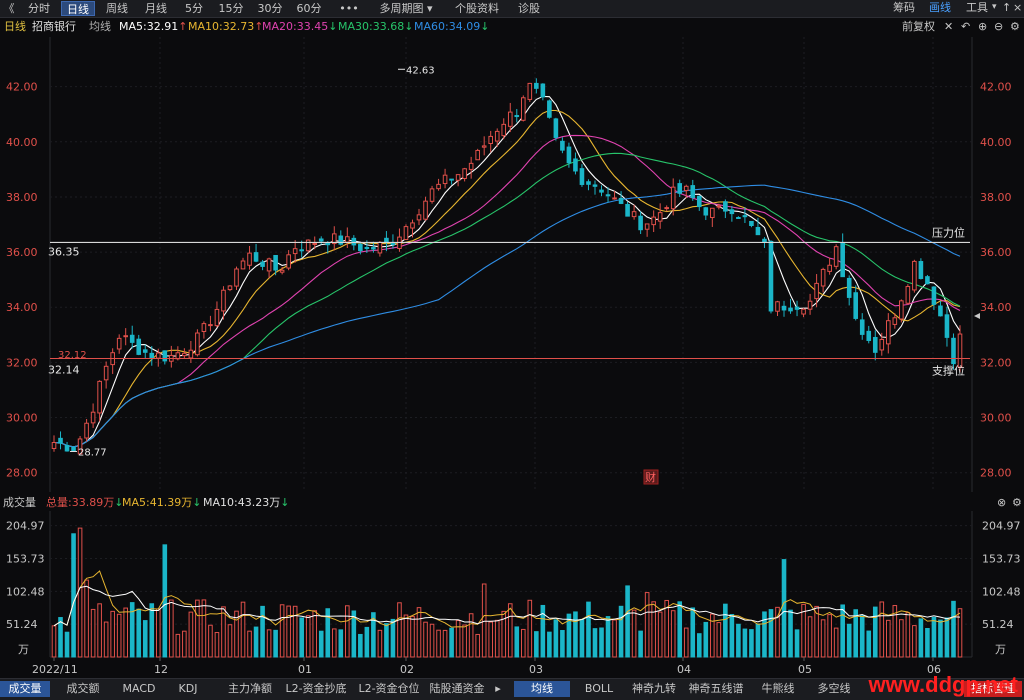 The image size is (1024, 700). Describe the element at coordinates (918, 27) in the screenshot. I see `adjust-mode-button: 前复权` at that location.